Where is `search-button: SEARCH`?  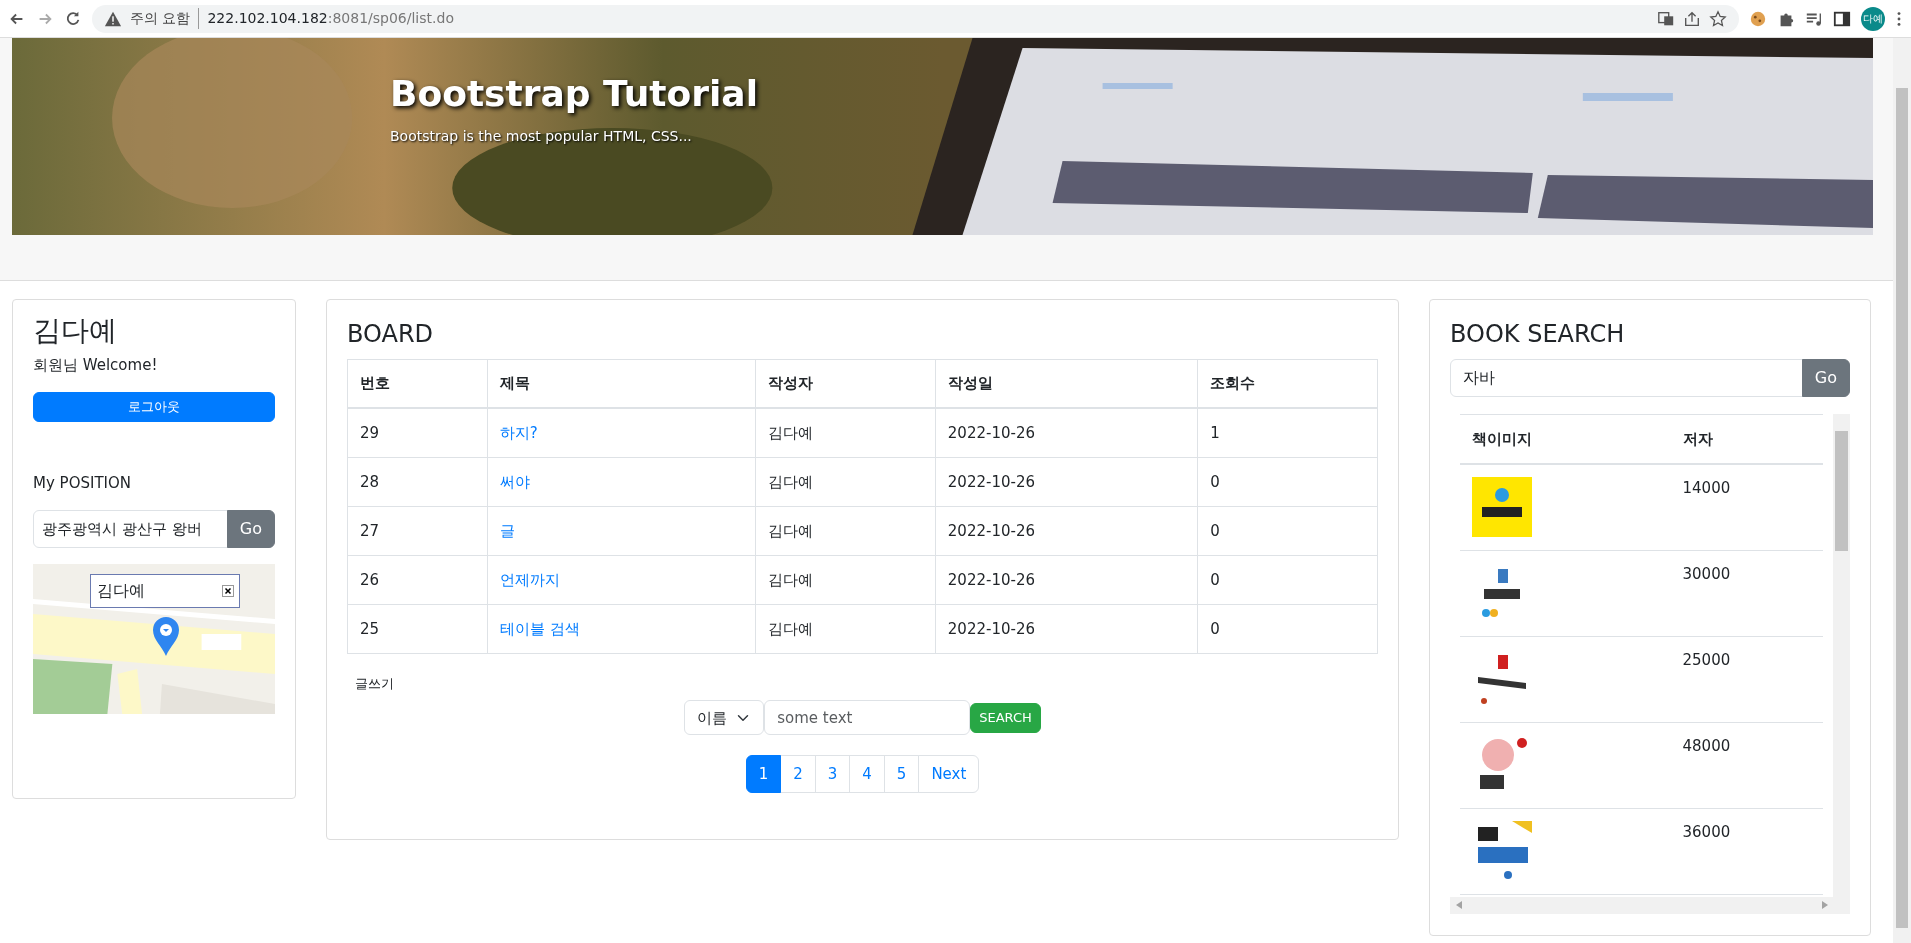 search-button: SEARCH is located at coordinates (1005, 717).